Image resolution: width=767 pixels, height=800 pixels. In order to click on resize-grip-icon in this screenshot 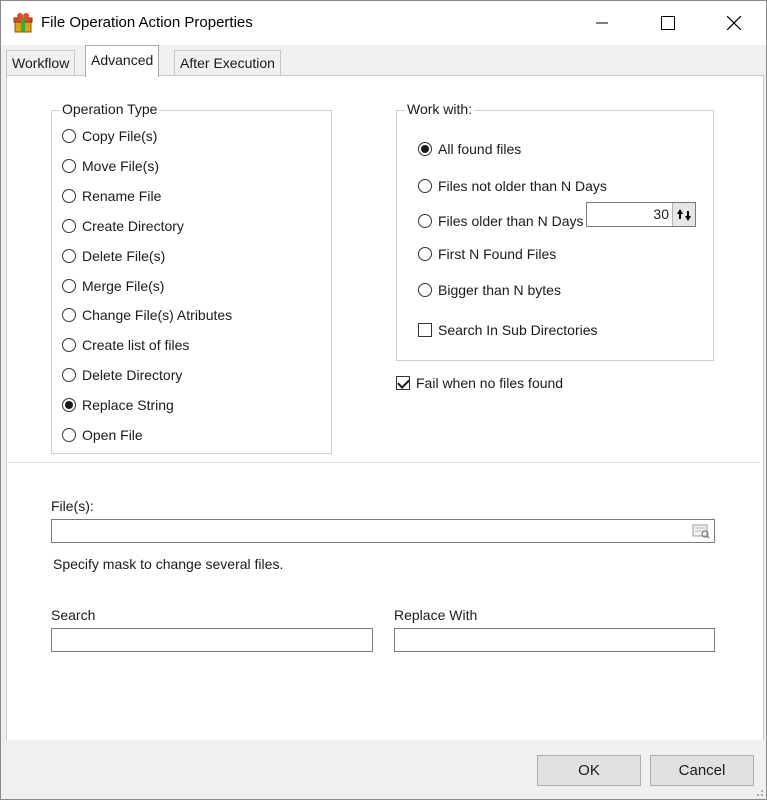, I will do `click(759, 792)`.